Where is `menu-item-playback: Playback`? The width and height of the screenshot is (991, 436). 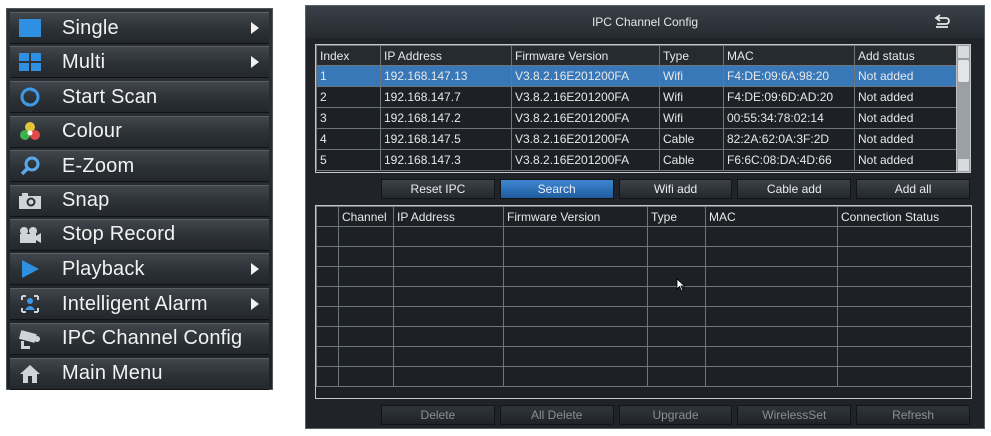
menu-item-playback: Playback is located at coordinates (139, 269).